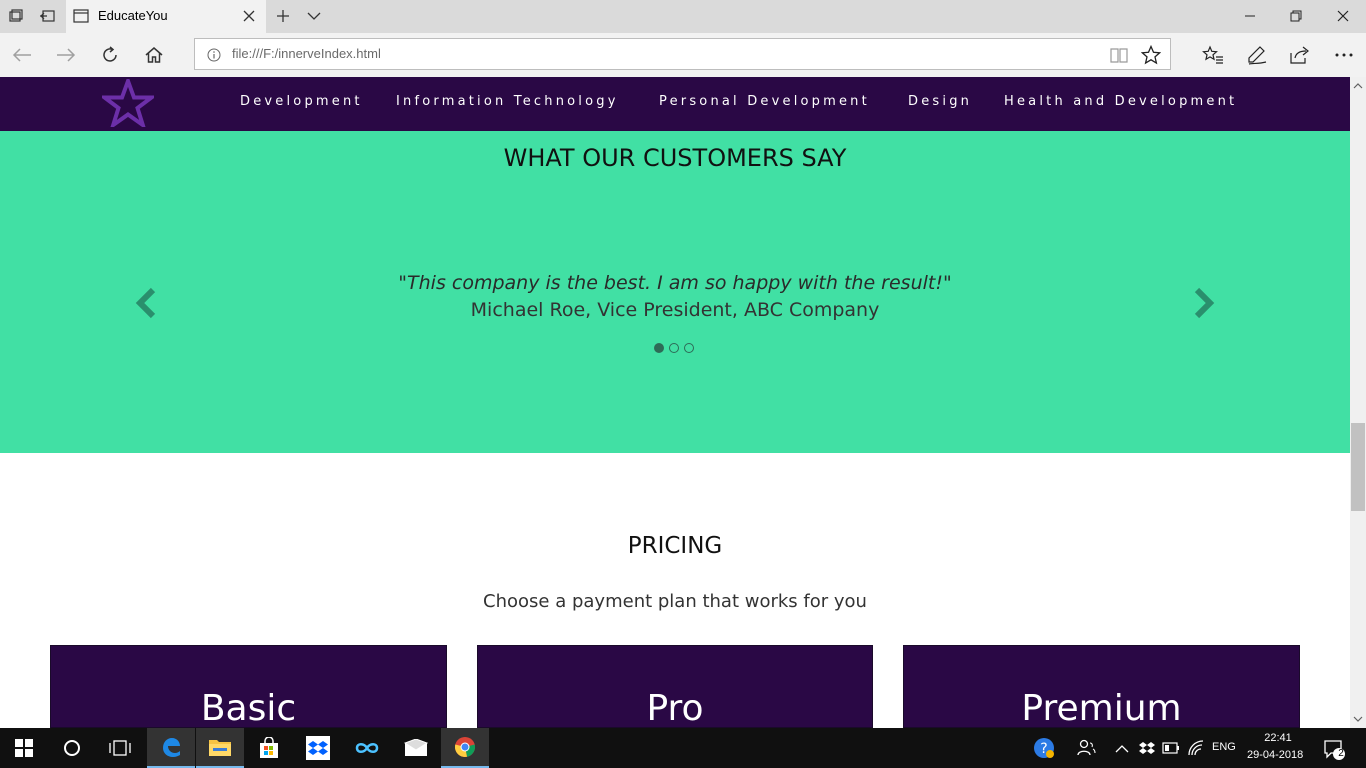  What do you see at coordinates (1257, 55) in the screenshot?
I see `web-note-pen-icon` at bounding box center [1257, 55].